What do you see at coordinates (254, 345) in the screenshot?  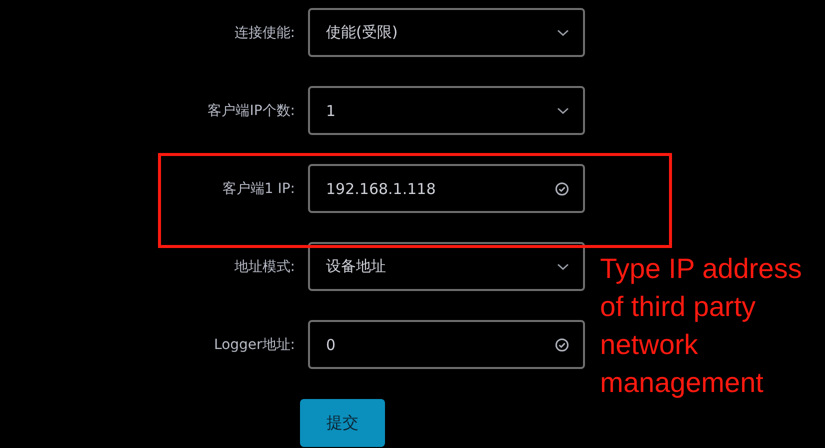 I see `field-label: Logger地址:` at bounding box center [254, 345].